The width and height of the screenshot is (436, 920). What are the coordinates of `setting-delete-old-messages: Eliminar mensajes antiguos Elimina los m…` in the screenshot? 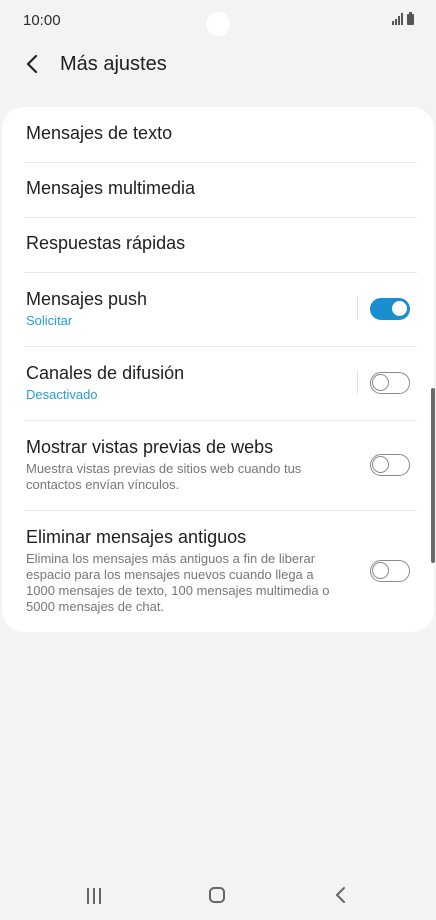 It's located at (221, 571).